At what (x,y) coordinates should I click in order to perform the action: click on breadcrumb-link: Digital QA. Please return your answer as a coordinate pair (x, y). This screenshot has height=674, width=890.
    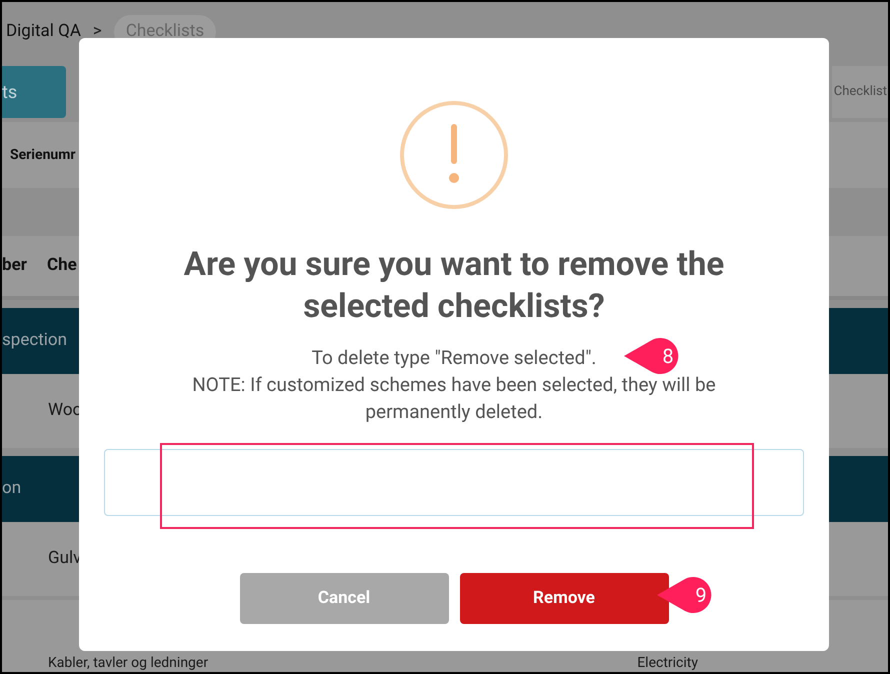
    Looking at the image, I should click on (43, 32).